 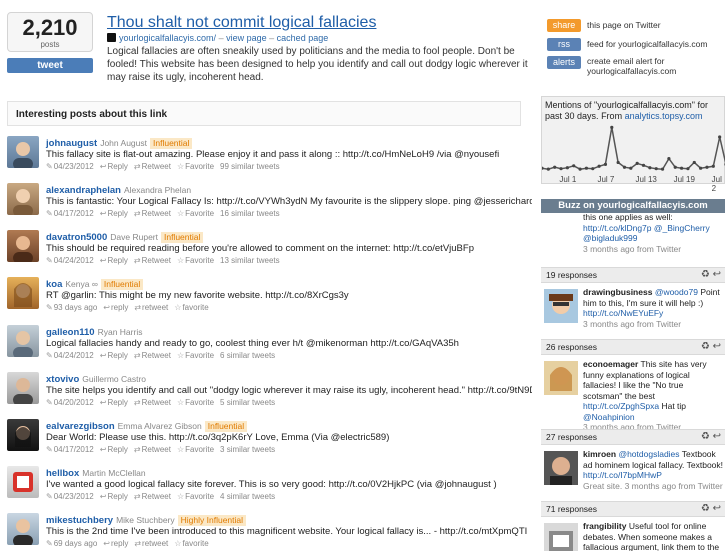 I want to click on post-handle: ealvarezgibson, so click(x=80, y=426).